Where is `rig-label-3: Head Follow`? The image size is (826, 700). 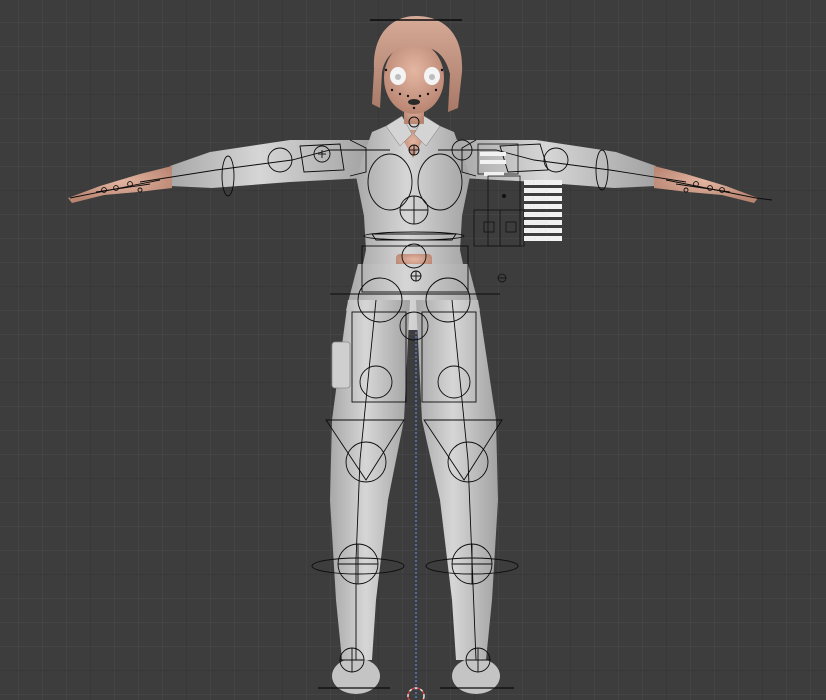 rig-label-3: Head Follow is located at coordinates (537, 198).